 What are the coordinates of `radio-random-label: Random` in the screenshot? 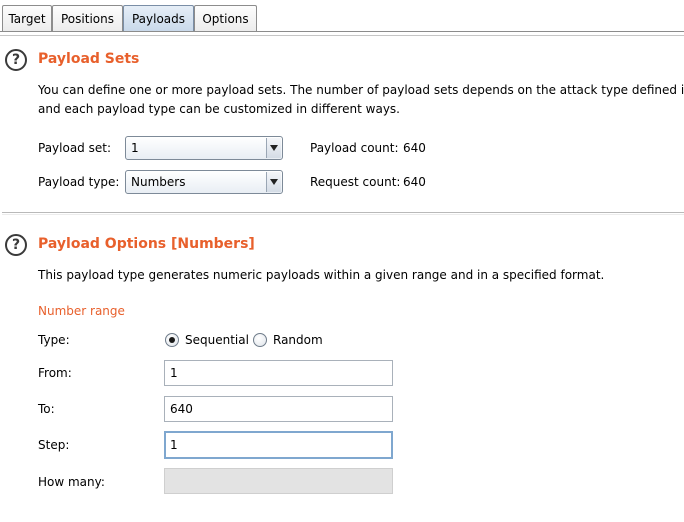 It's located at (298, 340).